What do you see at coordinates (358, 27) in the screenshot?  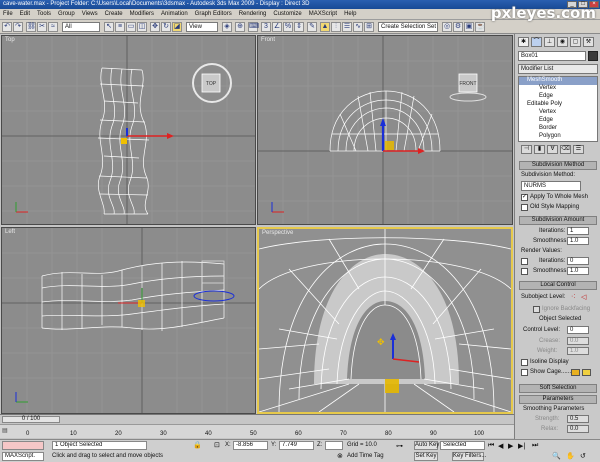 I see `curve-editor-icon: ∿` at bounding box center [358, 27].